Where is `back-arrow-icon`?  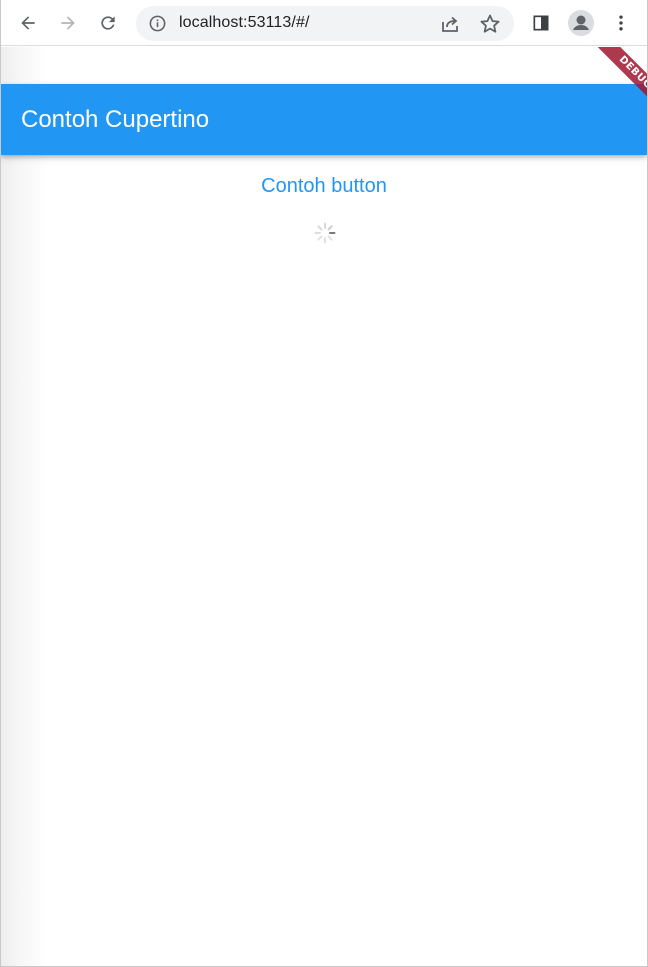 back-arrow-icon is located at coordinates (28, 23).